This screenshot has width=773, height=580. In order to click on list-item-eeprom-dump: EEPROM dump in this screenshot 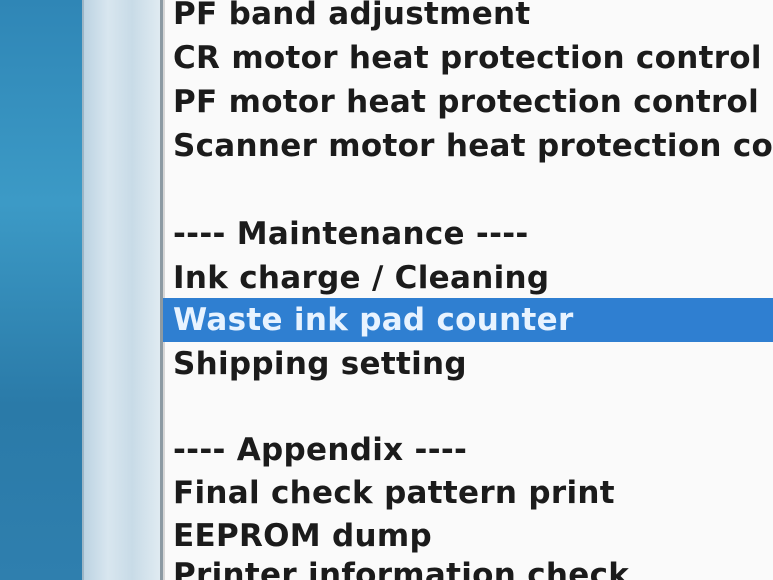, I will do `click(468, 536)`.